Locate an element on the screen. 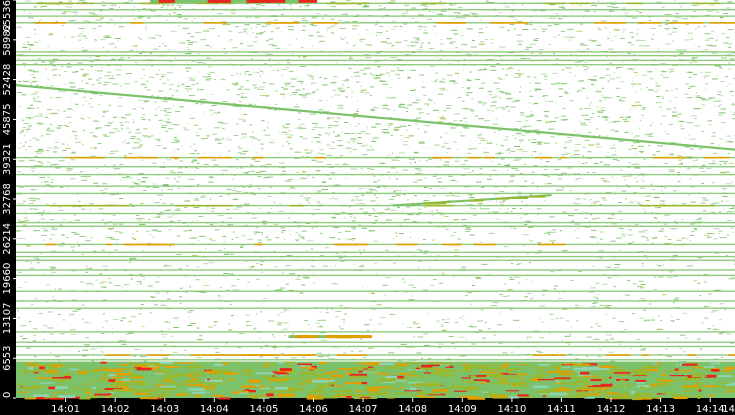  persistent-line is located at coordinates (375, 65).